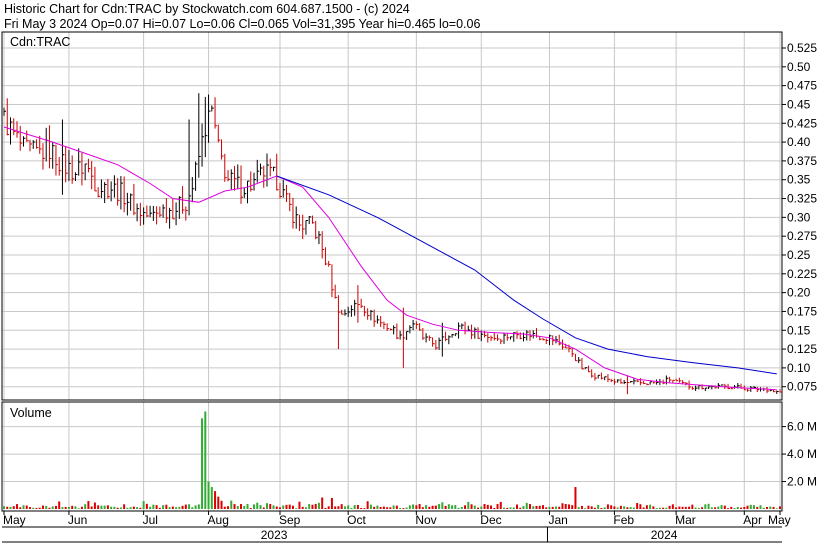 The image size is (830, 543). I want to click on x-tick-label: Jul, so click(150, 520).